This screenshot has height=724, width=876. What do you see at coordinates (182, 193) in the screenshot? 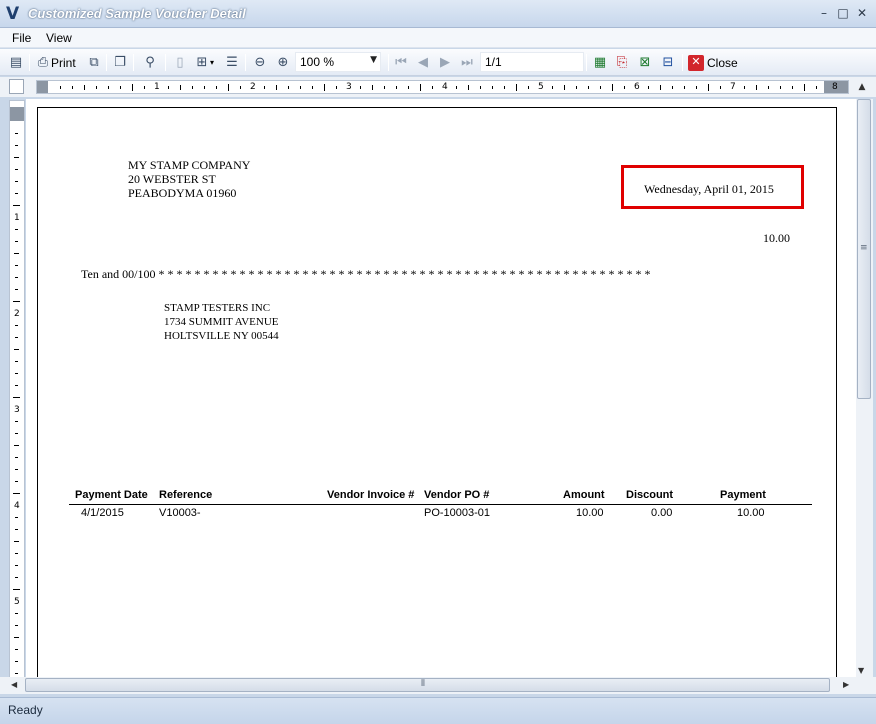
I see `company-address-line2: PEABODYMA 01960` at bounding box center [182, 193].